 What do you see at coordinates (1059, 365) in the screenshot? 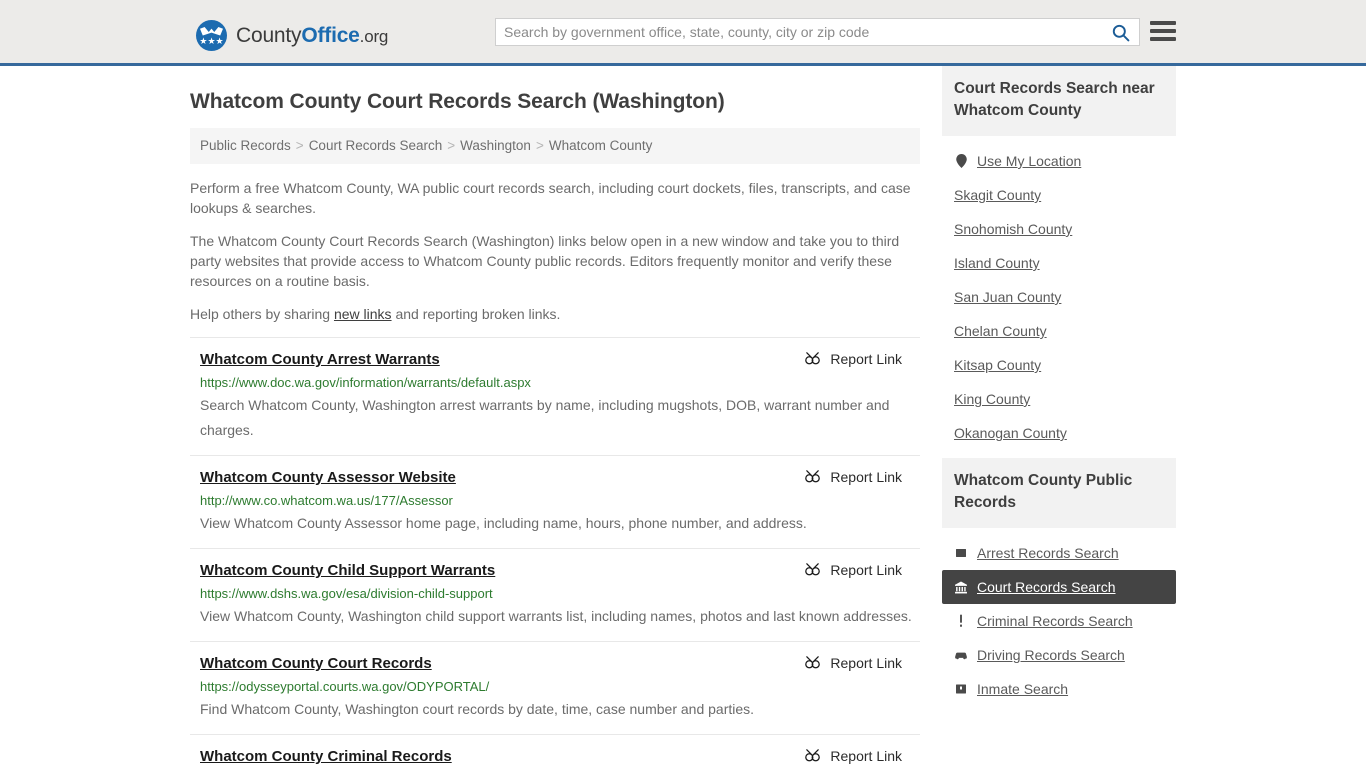
I see `sidebar-item-kitsap-county: Kitsap County` at bounding box center [1059, 365].